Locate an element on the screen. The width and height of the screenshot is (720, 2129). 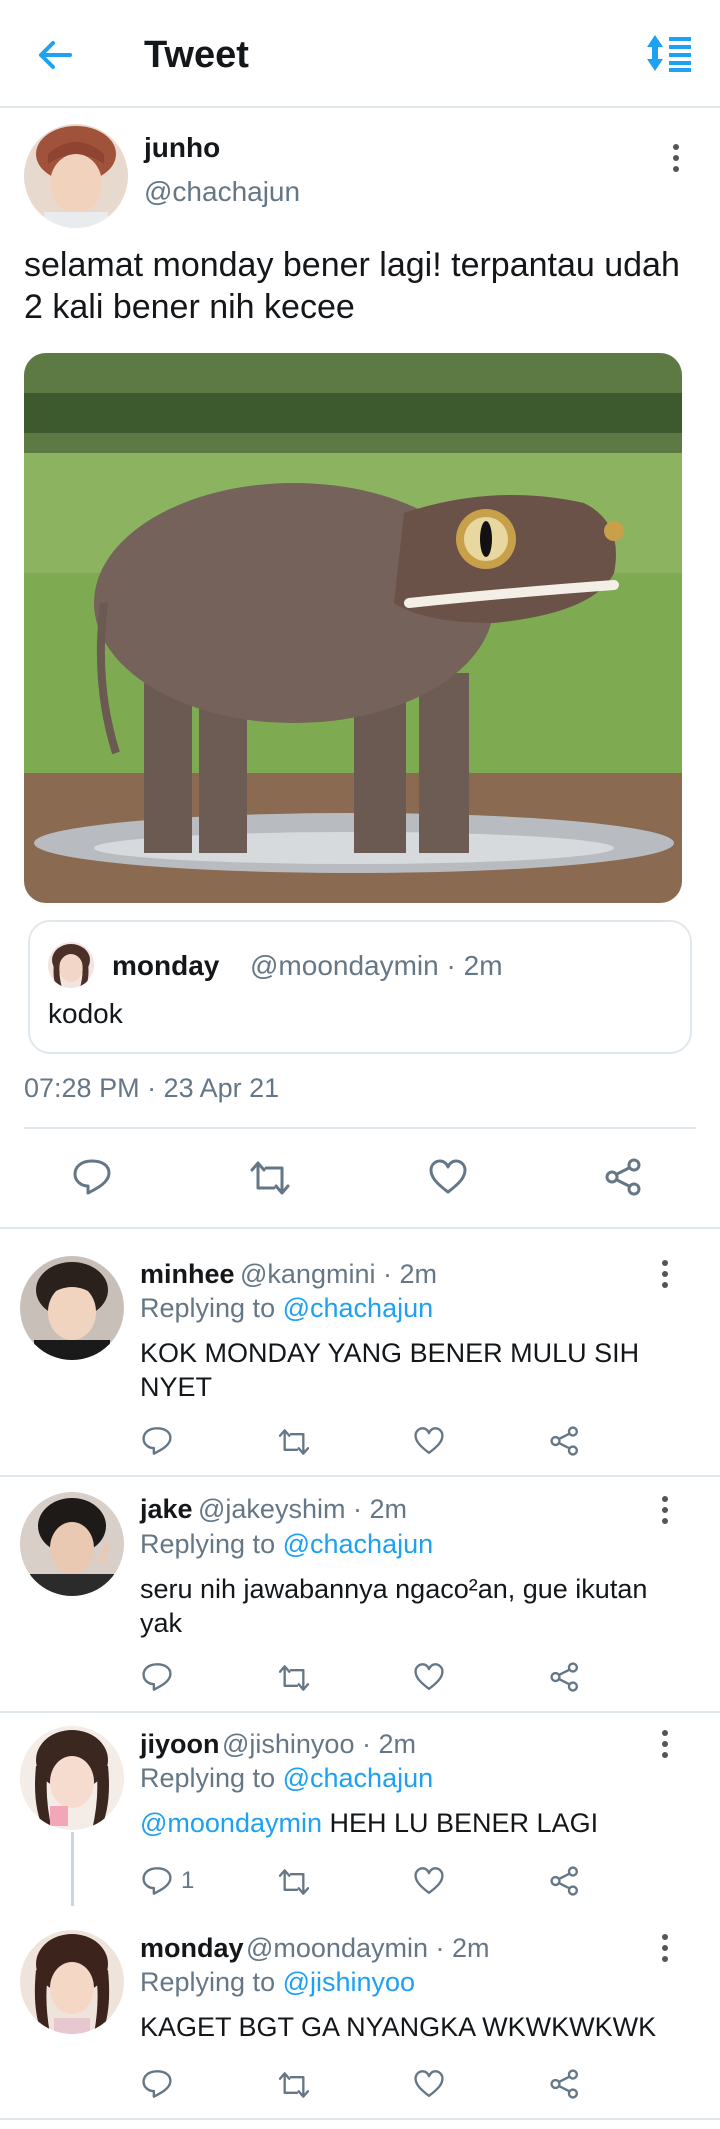
arrow-left-icon is located at coordinates (55, 55).